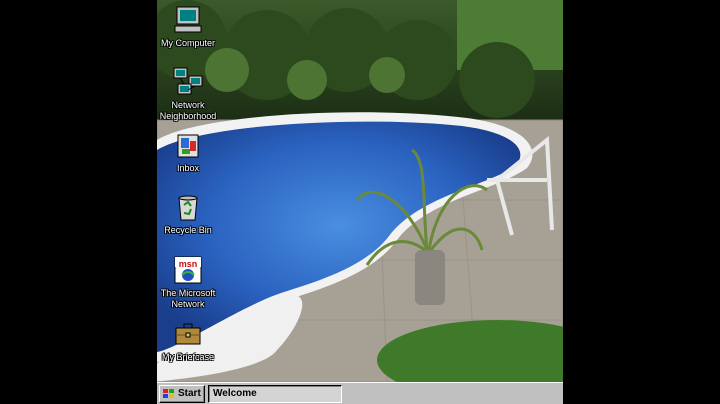 Image resolution: width=720 pixels, height=404 pixels. I want to click on windows-logo-icon, so click(168, 393).